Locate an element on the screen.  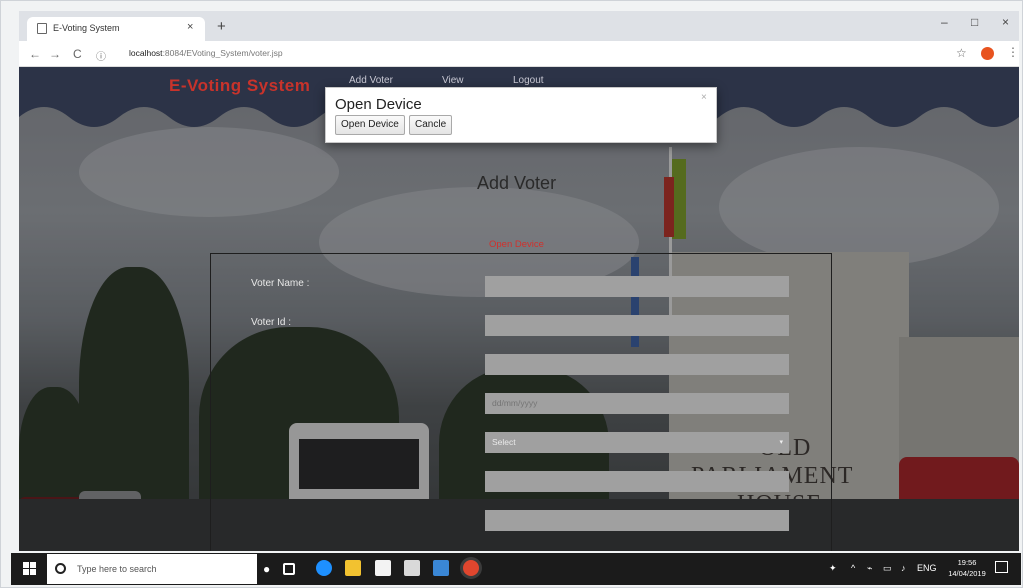
back-icon: ← is located at coordinates (35, 54).